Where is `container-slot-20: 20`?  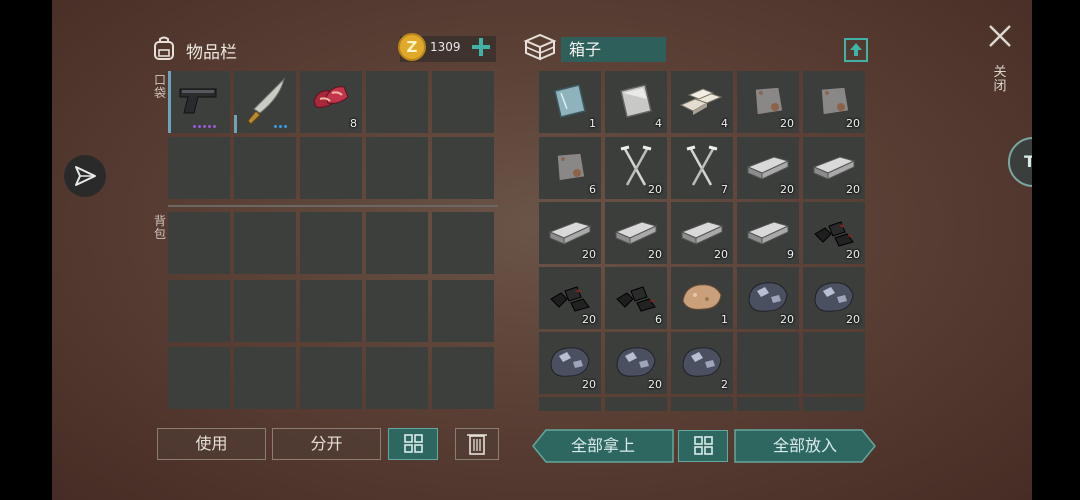 container-slot-20: 20 is located at coordinates (834, 298).